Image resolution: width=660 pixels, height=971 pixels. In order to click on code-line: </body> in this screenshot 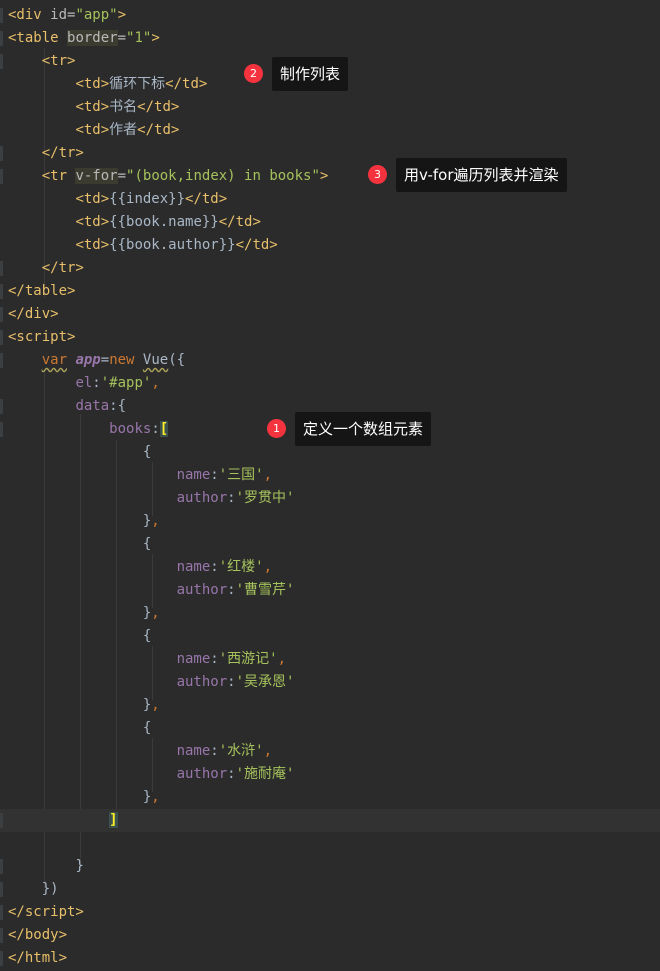, I will do `click(330, 935)`.